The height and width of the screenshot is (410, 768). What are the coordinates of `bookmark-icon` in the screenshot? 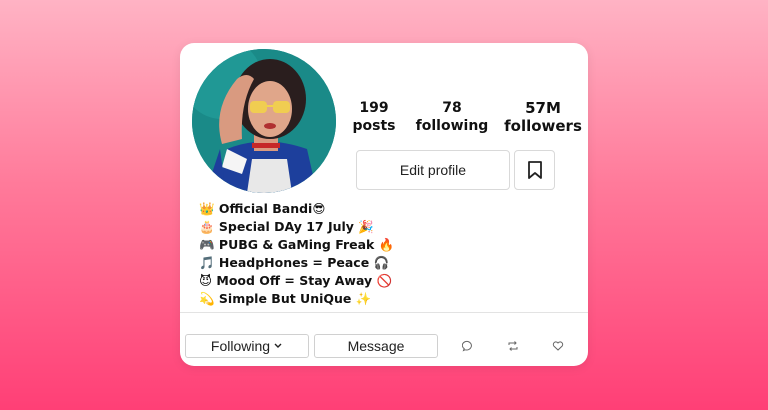 It's located at (534, 170).